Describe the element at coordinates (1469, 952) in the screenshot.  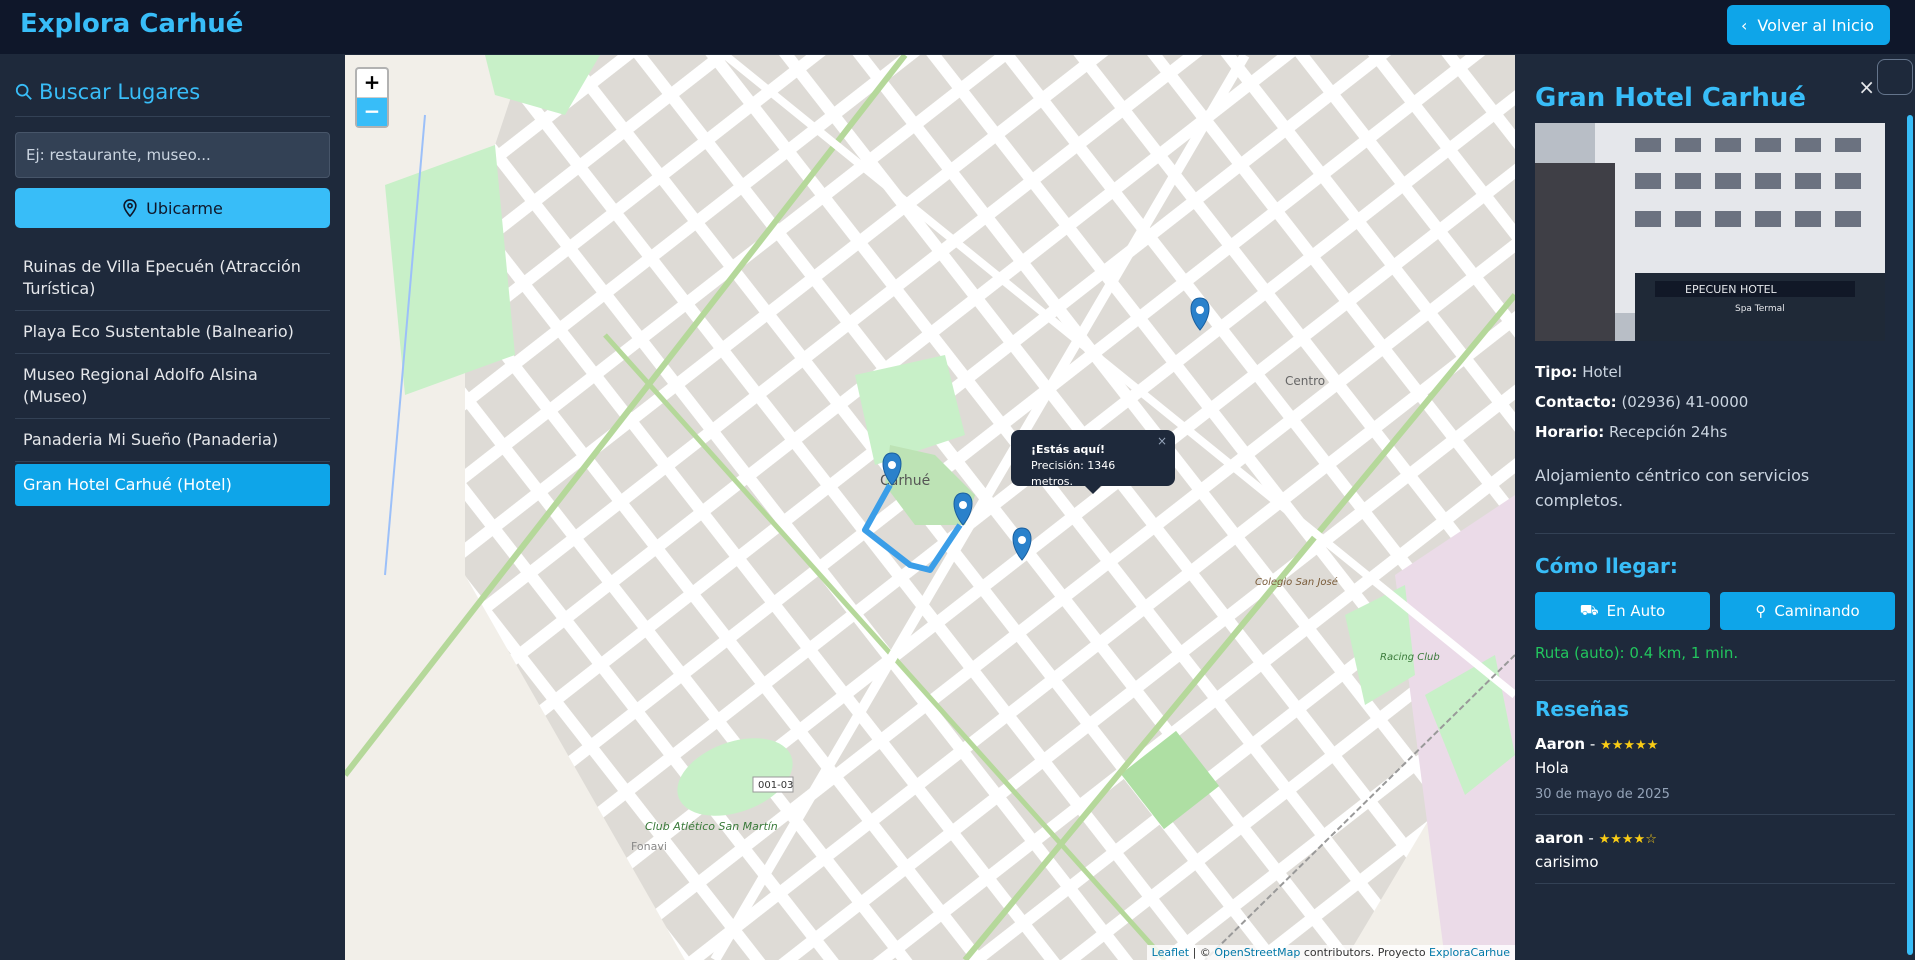
I see `project-link: ExploraCarhue` at that location.